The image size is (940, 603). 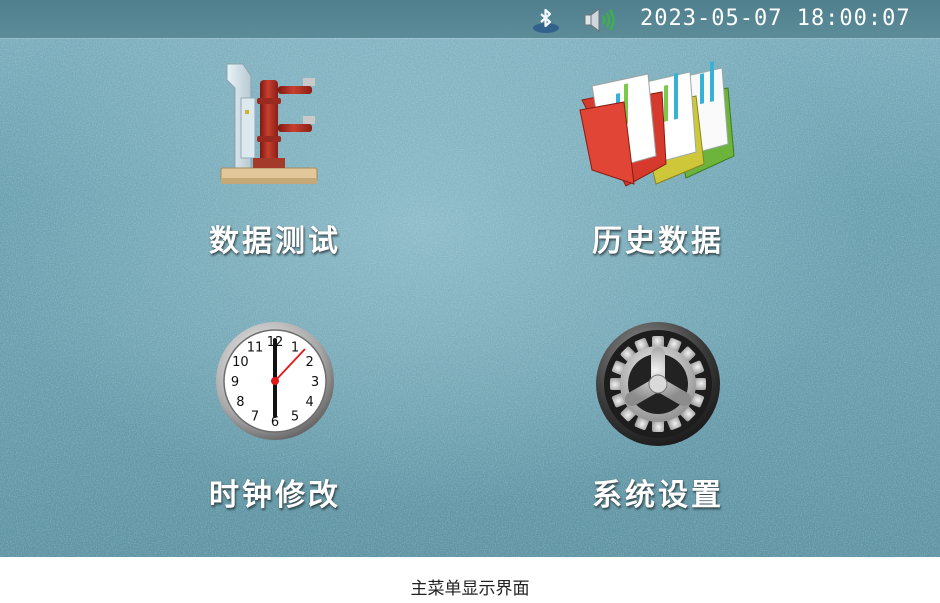 What do you see at coordinates (275, 381) in the screenshot?
I see `wall-clock-icon: 121234567891011` at bounding box center [275, 381].